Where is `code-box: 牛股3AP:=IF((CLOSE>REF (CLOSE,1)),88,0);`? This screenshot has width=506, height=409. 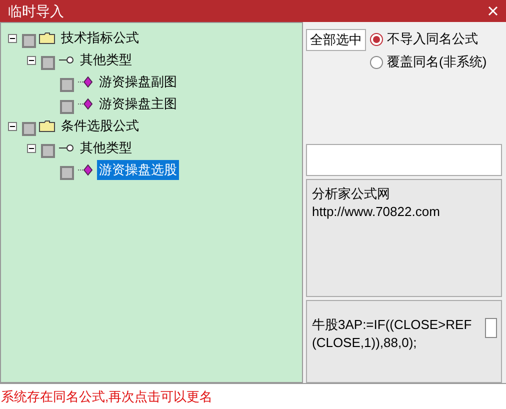 code-box: 牛股3AP:=IF((CLOSE>REF (CLOSE,1)),88,0); is located at coordinates (404, 341).